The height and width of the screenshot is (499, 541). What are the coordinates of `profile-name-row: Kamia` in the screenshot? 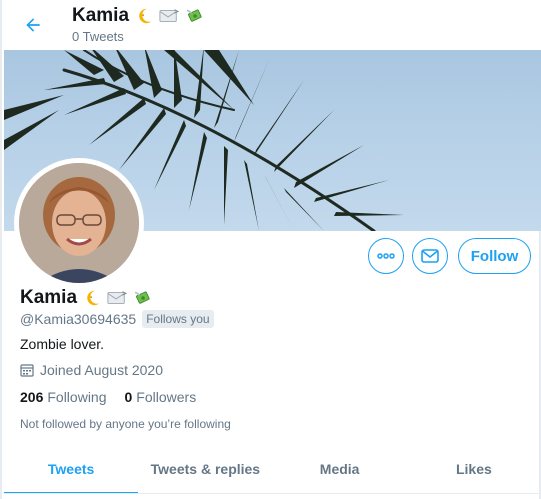 It's located at (86, 298).